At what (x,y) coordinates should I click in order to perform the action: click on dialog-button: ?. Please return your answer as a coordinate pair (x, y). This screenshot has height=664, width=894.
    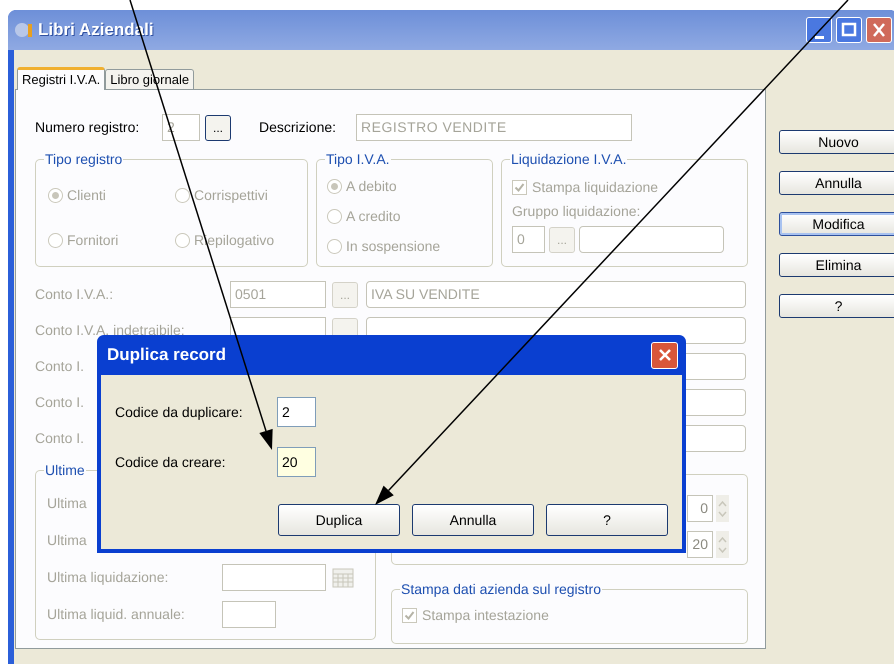
    Looking at the image, I should click on (607, 520).